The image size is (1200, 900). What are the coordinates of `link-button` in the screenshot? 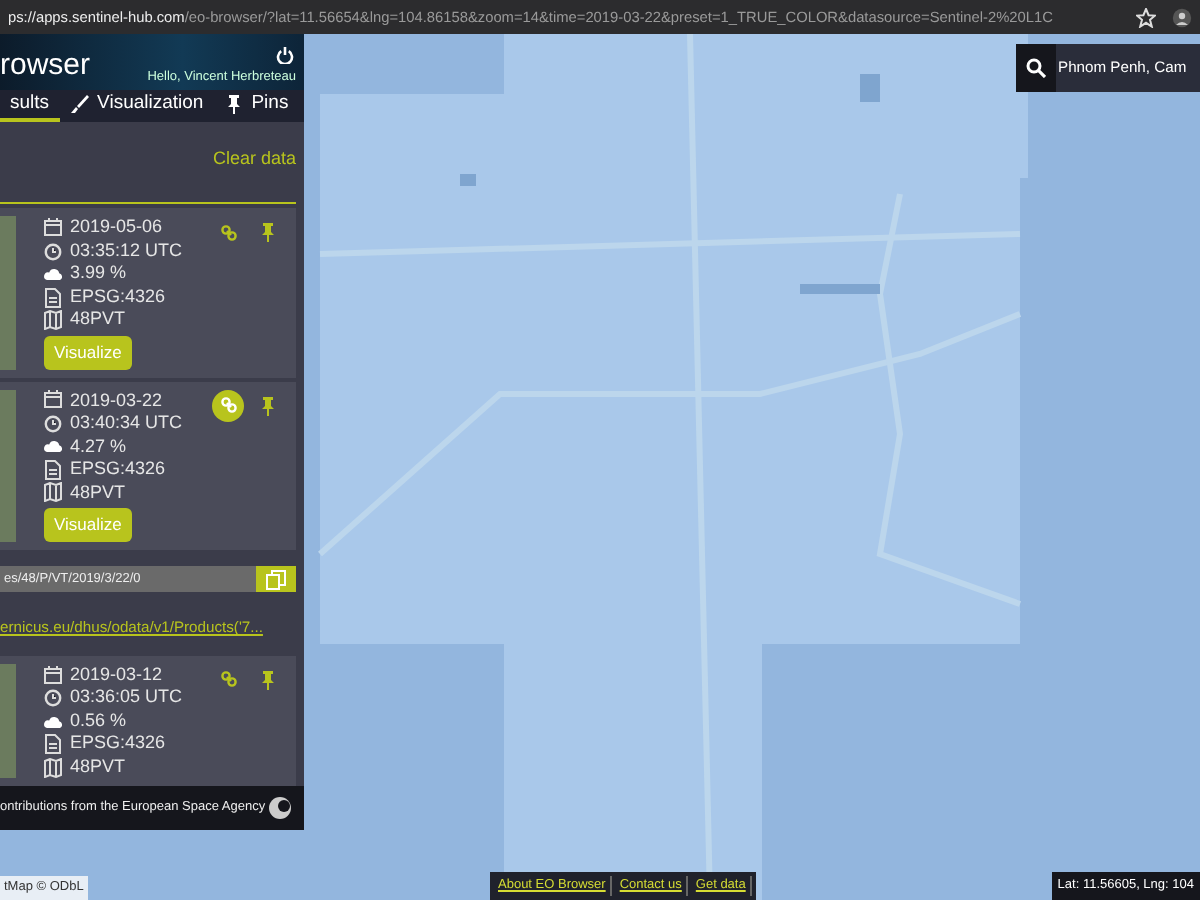 It's located at (228, 405).